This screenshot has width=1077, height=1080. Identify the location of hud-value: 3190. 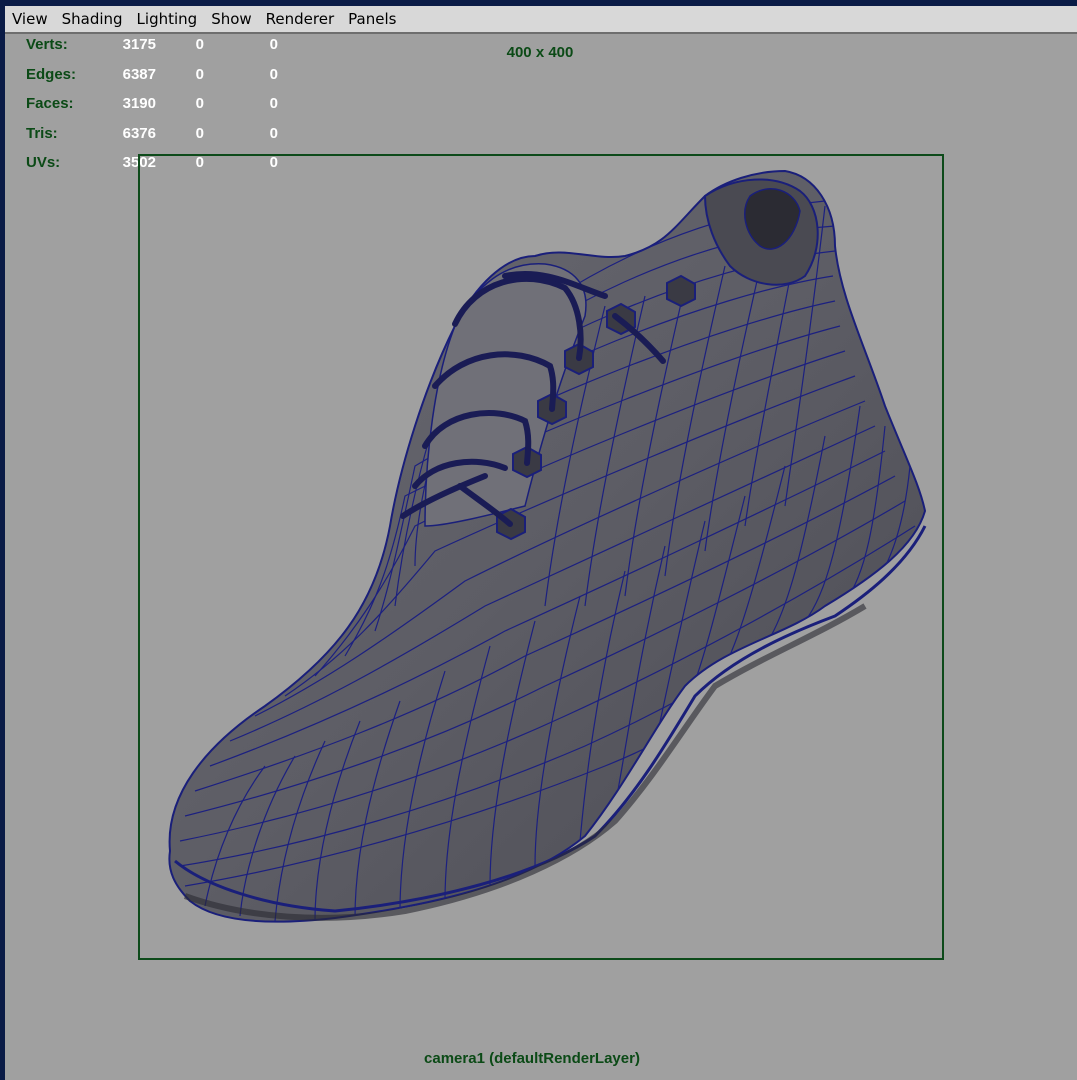
(139, 103).